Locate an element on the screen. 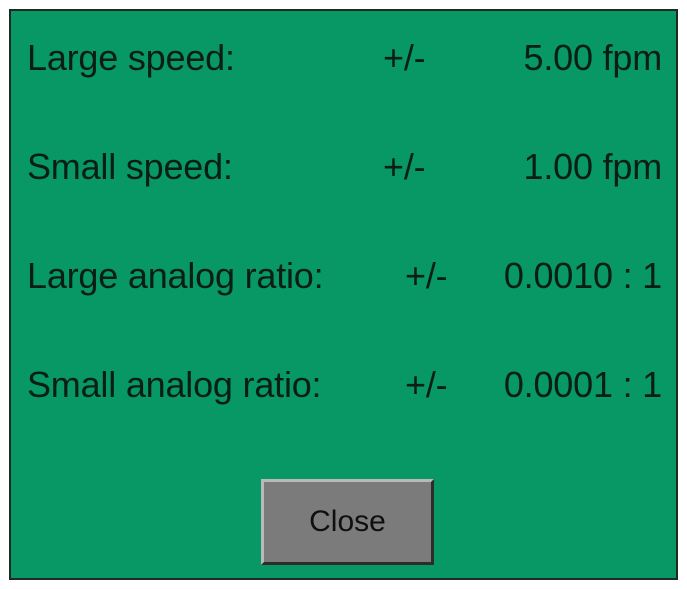  large-analog-ratio-row: Large analog ratio: +/- 0.0010 : 1 is located at coordinates (343, 276).